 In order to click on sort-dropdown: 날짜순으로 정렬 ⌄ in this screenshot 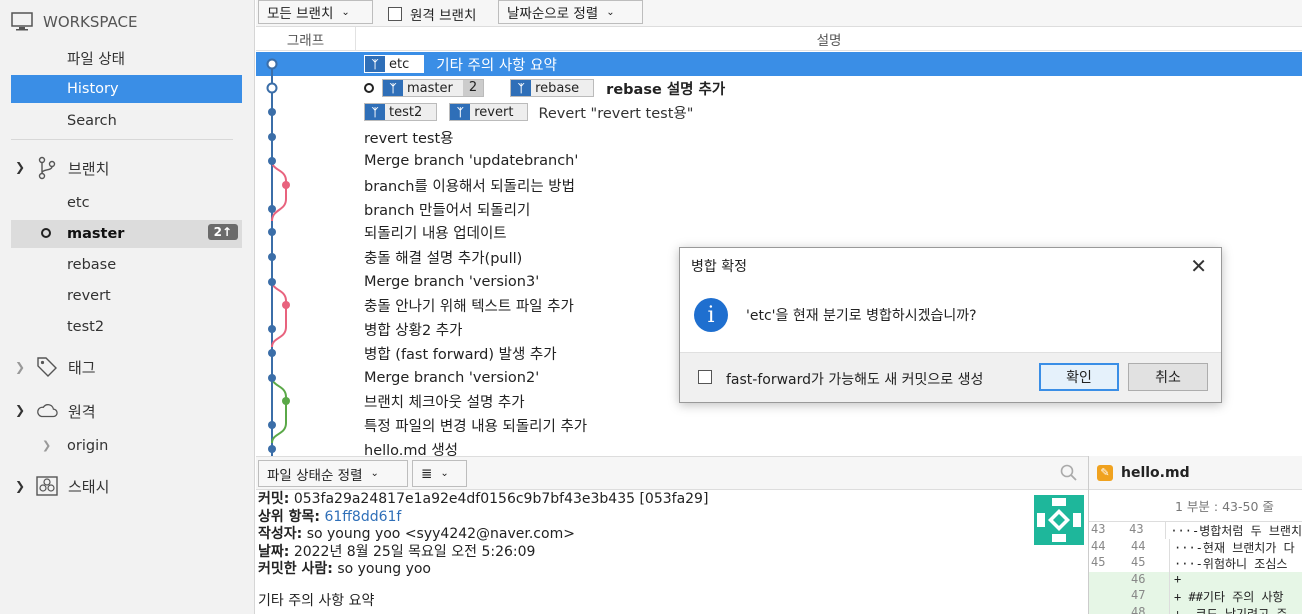, I will do `click(570, 12)`.